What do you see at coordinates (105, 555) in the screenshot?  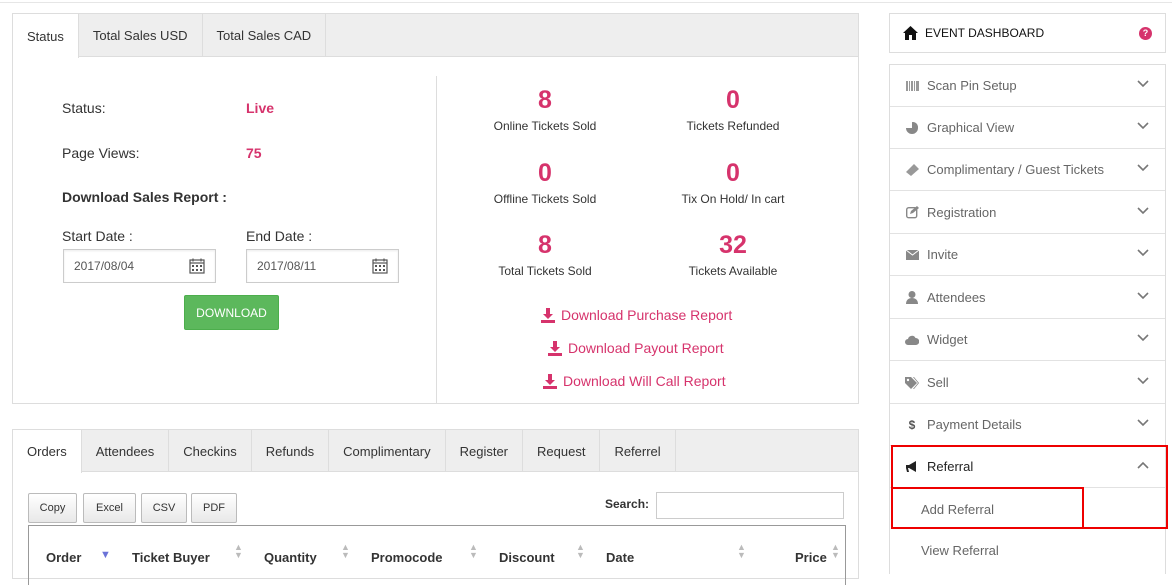 I see `sort-desc-icon: ▼` at bounding box center [105, 555].